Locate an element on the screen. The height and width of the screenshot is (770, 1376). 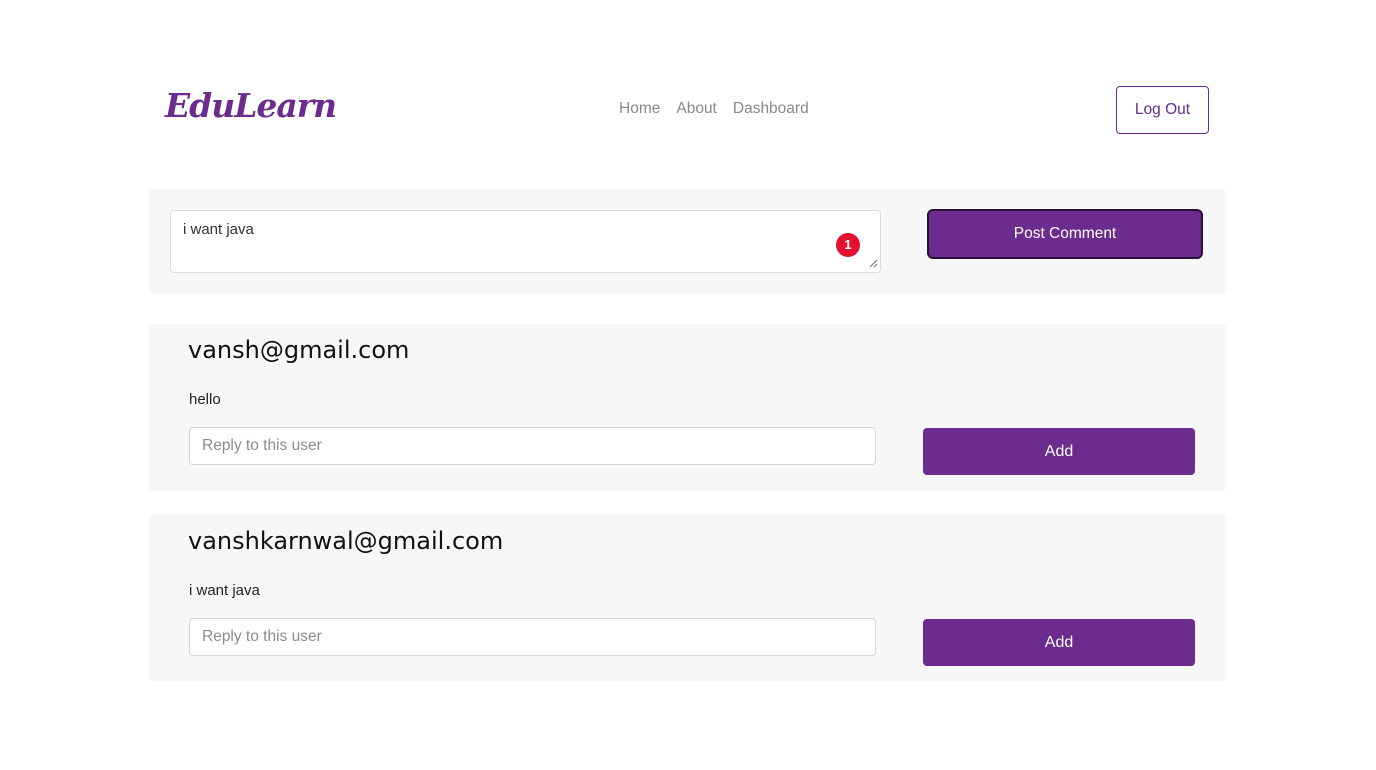
resize-handle-icon is located at coordinates (873, 263).